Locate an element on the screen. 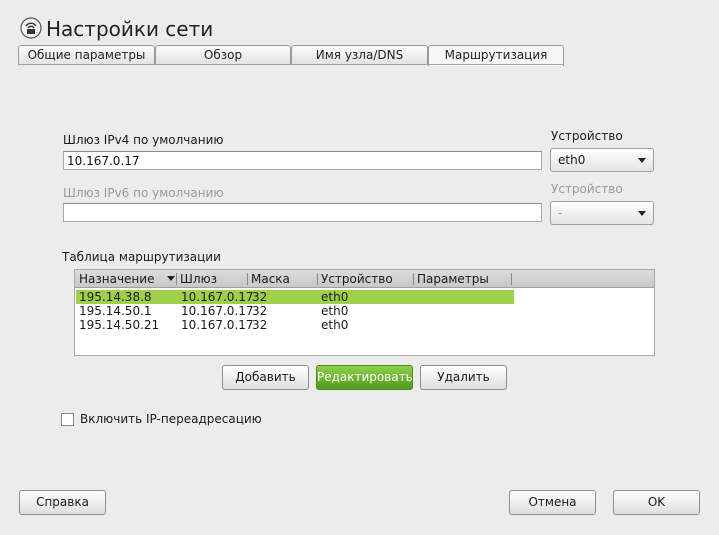 The width and height of the screenshot is (719, 535). table-row: 195.14.50.1 10.167.0.17 32 eth0 is located at coordinates (295, 311).